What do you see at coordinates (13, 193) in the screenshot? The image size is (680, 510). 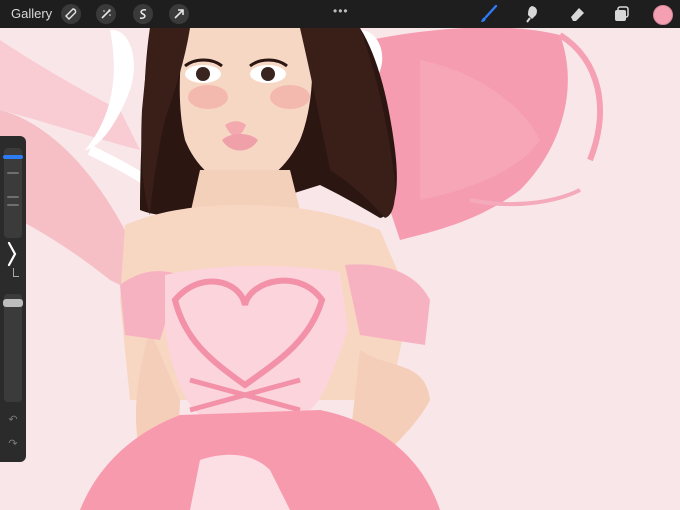 I see `brush-size-slider` at bounding box center [13, 193].